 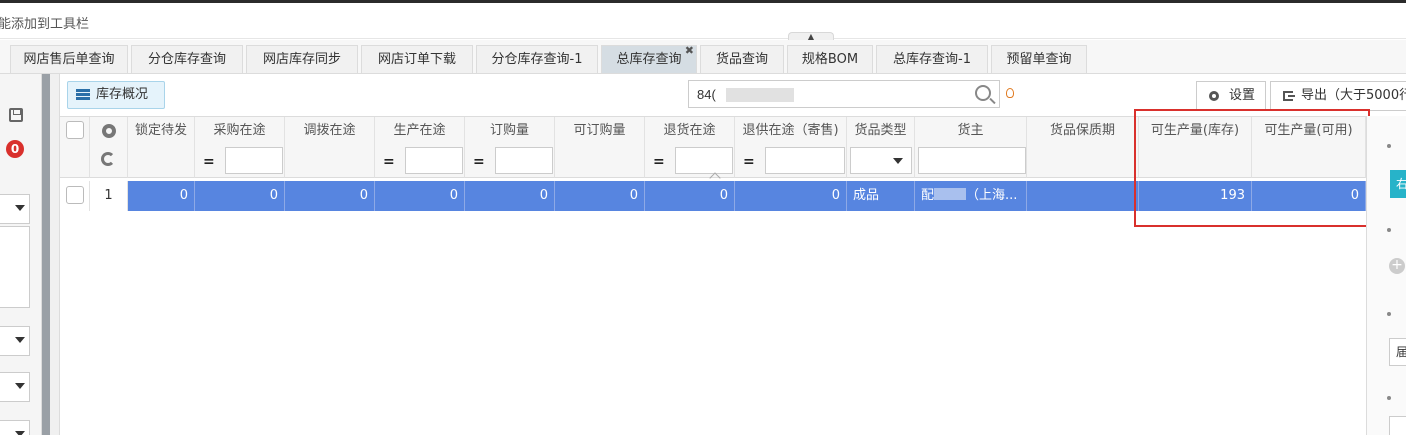 I want to click on stock-overview-label: 库存概况, so click(x=122, y=94).